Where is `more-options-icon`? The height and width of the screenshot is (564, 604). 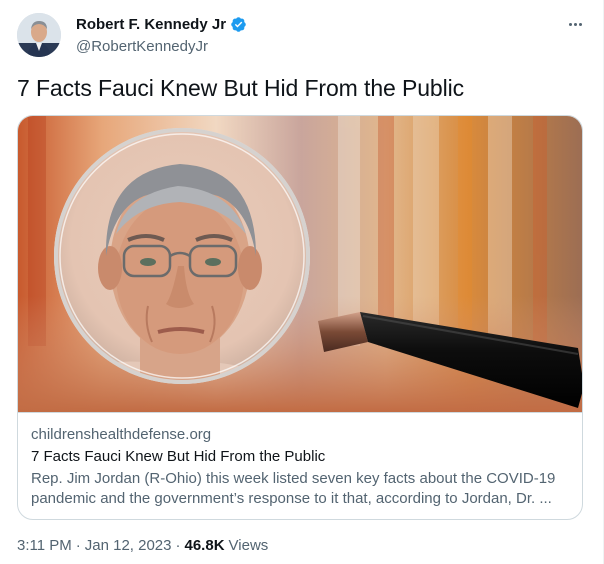 more-options-icon is located at coordinates (575, 24).